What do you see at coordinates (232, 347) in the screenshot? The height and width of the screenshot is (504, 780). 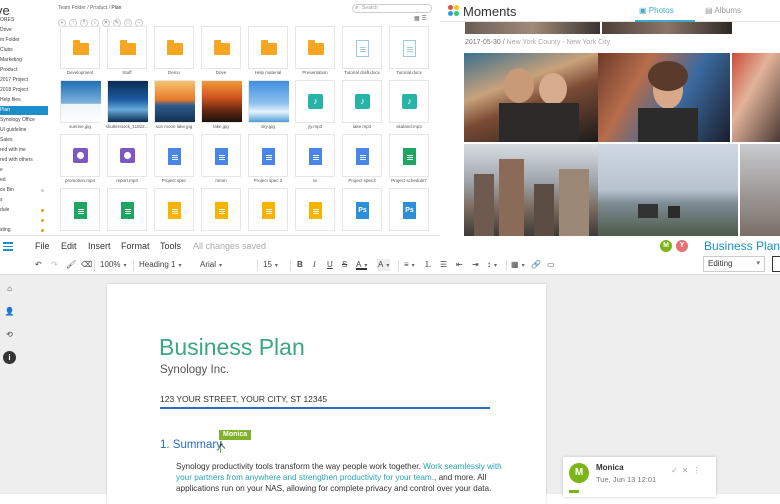 I see `document-heading: Business Plan` at bounding box center [232, 347].